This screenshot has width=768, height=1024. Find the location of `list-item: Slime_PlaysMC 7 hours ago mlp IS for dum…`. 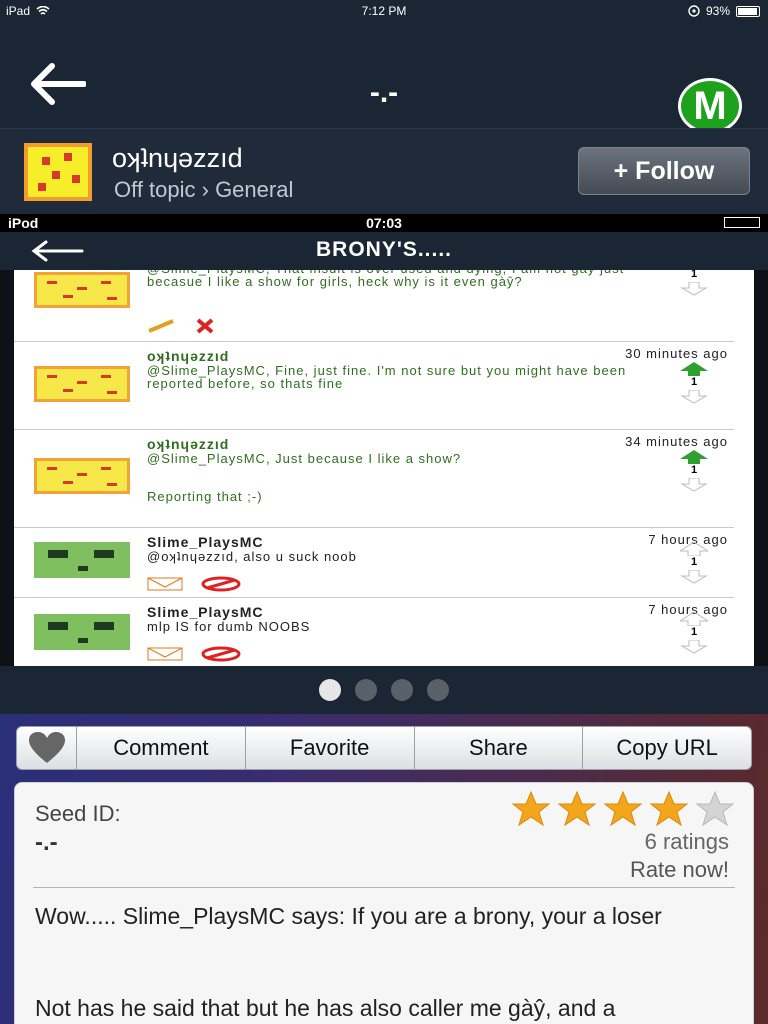

list-item: Slime_PlaysMC 7 hours ago mlp IS for dum… is located at coordinates (374, 632).